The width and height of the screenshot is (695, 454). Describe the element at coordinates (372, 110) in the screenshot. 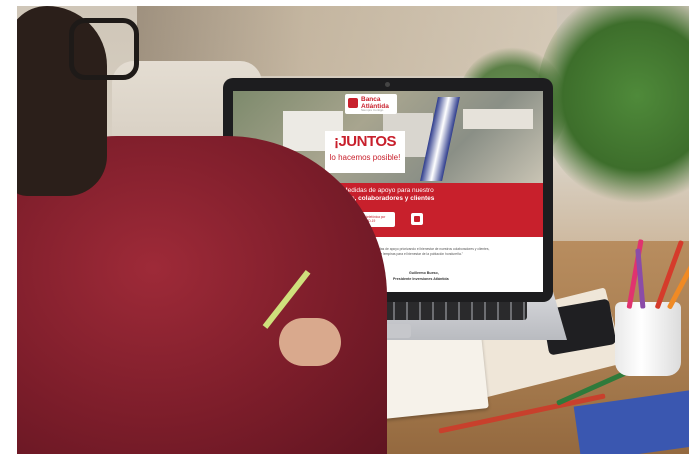

I see `logo-tagline: Siempre Contigo` at that location.